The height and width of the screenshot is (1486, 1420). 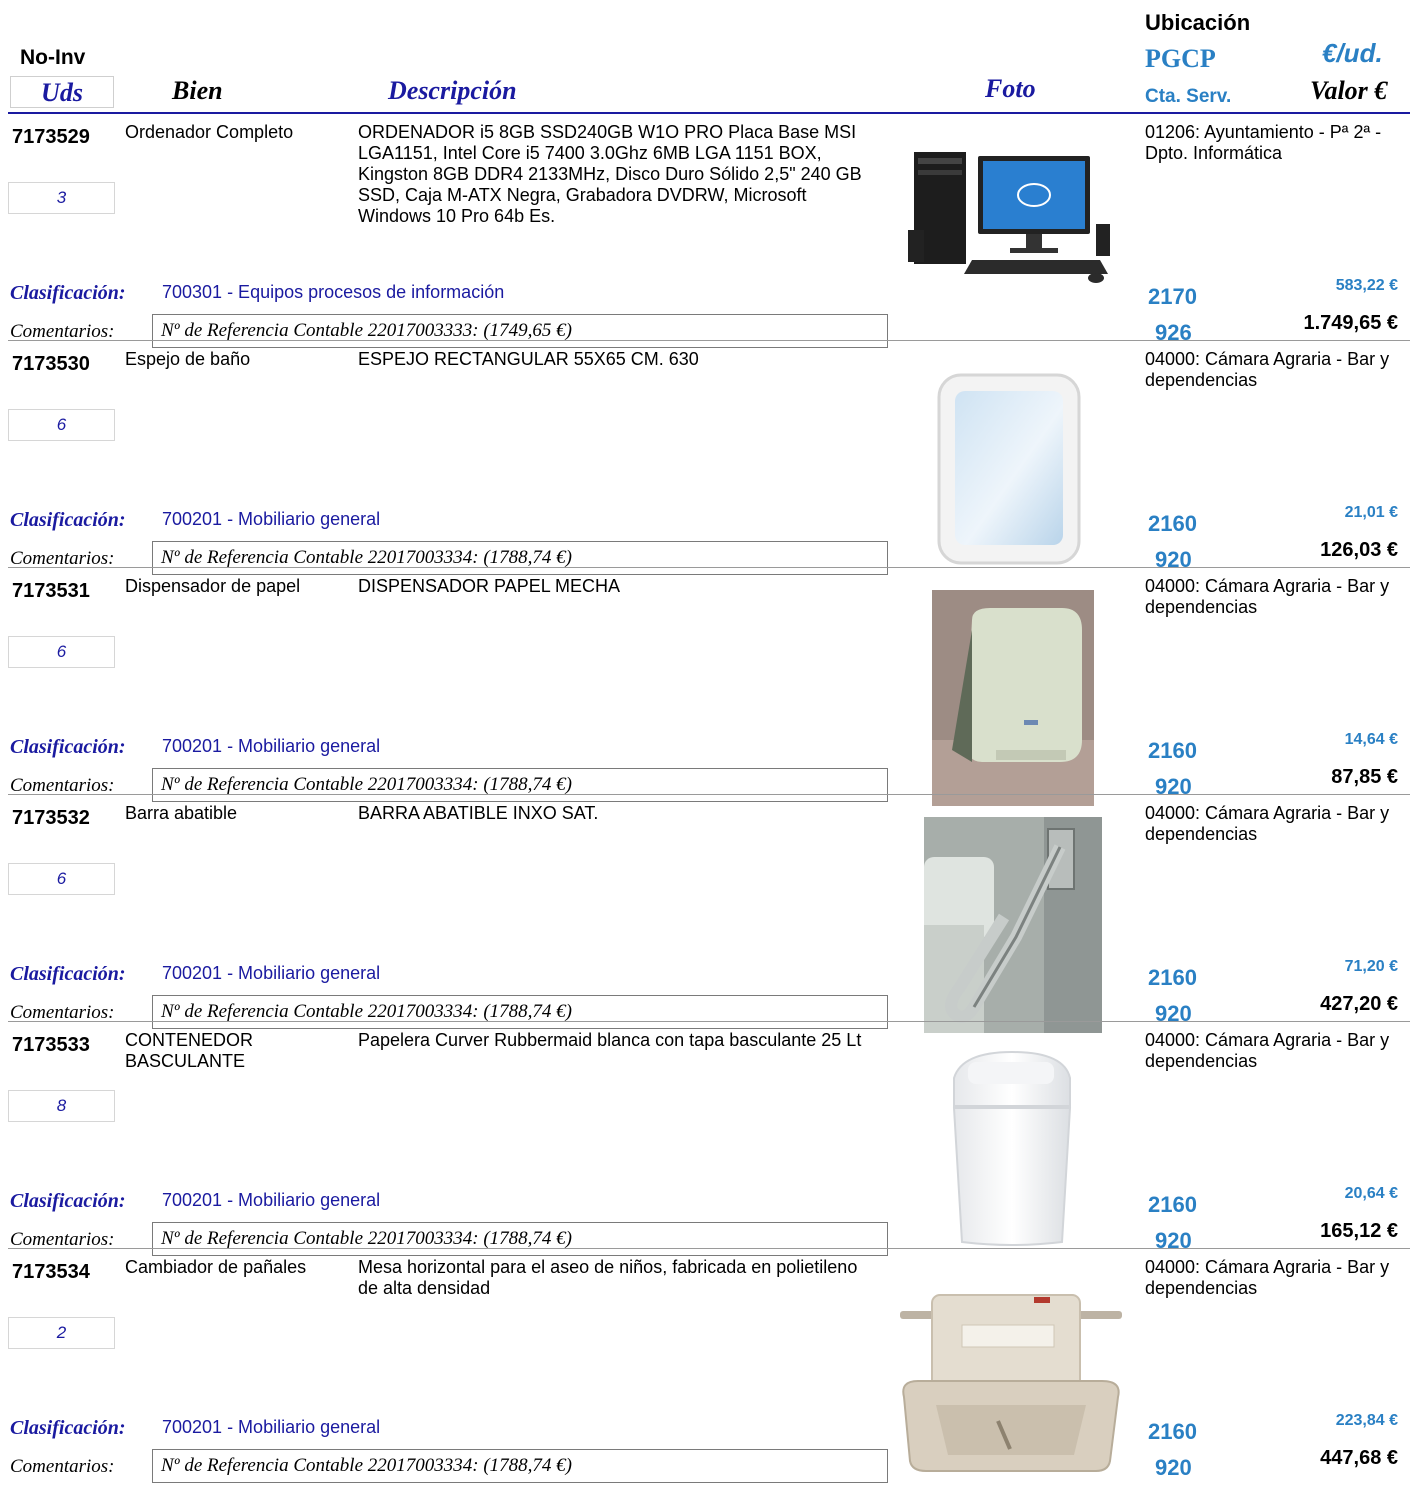 What do you see at coordinates (1371, 739) in the screenshot?
I see `unit-price: 14,64 €` at bounding box center [1371, 739].